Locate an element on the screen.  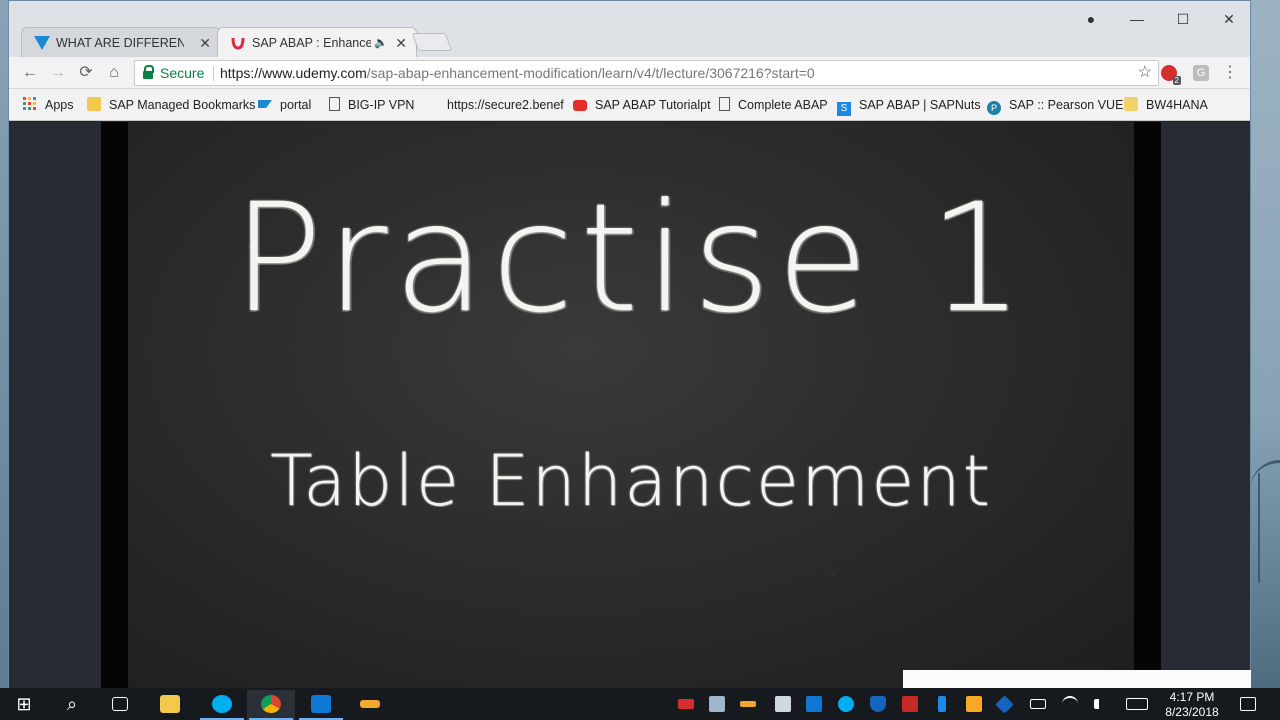
chrome-icon is located at coordinates (271, 704).